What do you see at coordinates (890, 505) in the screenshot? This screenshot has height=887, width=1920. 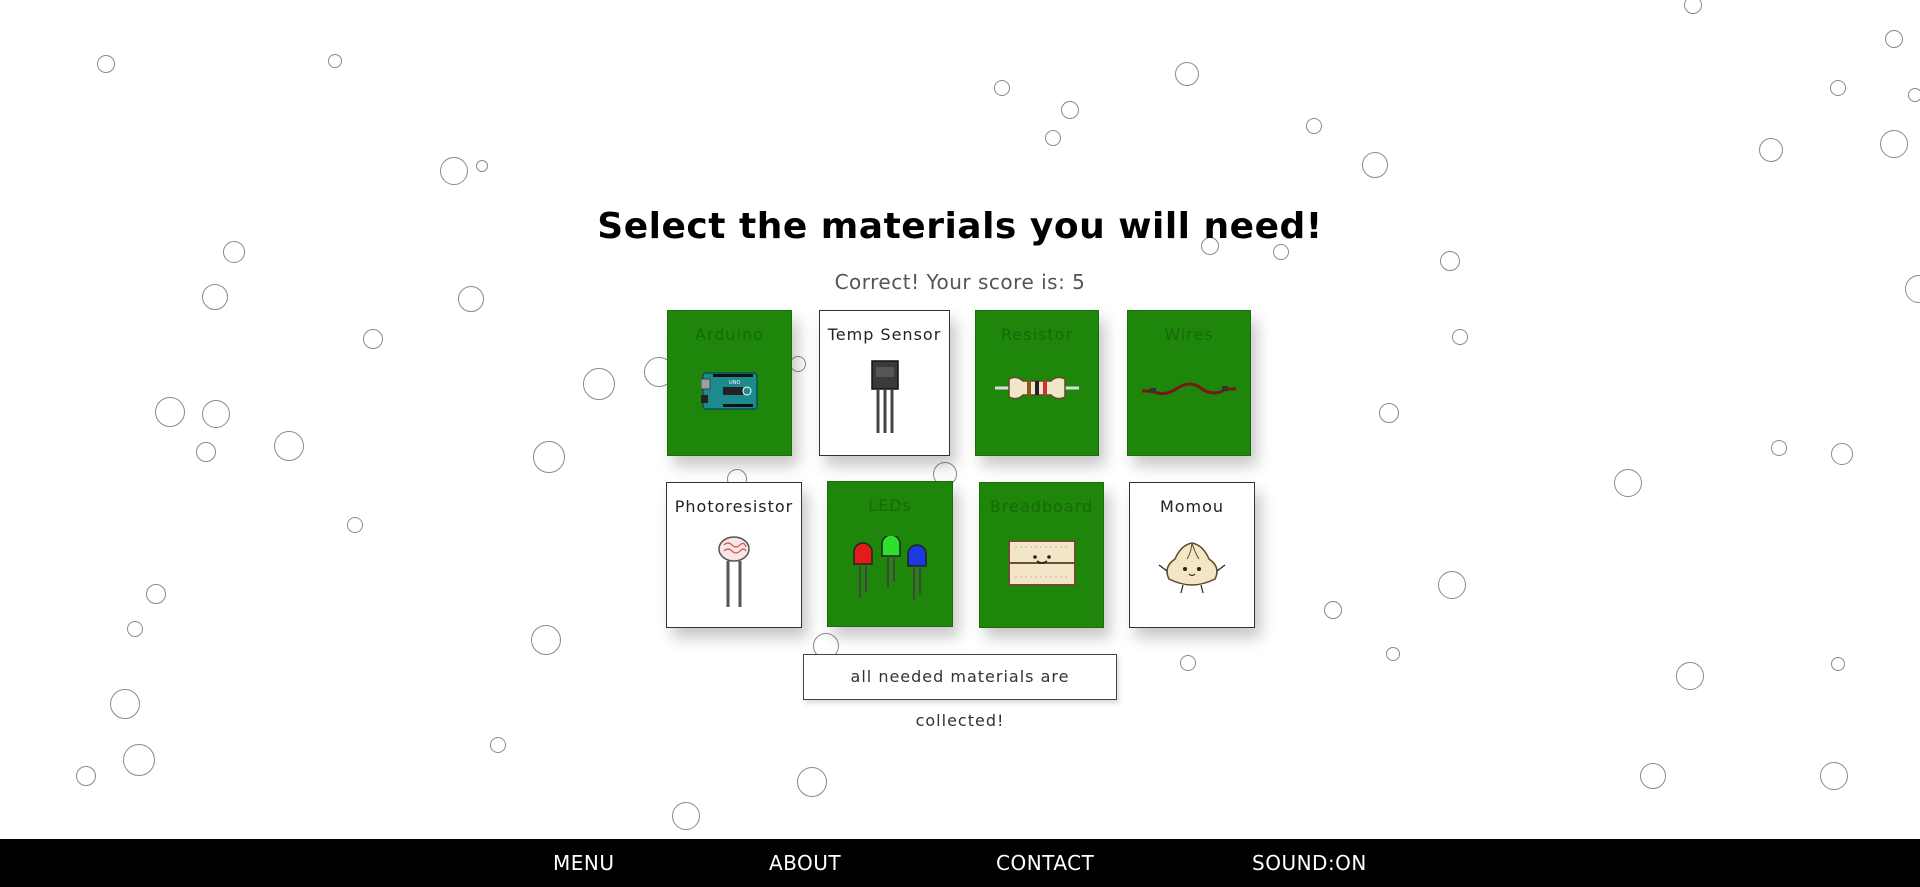 I see `card-label: LEDs` at bounding box center [890, 505].